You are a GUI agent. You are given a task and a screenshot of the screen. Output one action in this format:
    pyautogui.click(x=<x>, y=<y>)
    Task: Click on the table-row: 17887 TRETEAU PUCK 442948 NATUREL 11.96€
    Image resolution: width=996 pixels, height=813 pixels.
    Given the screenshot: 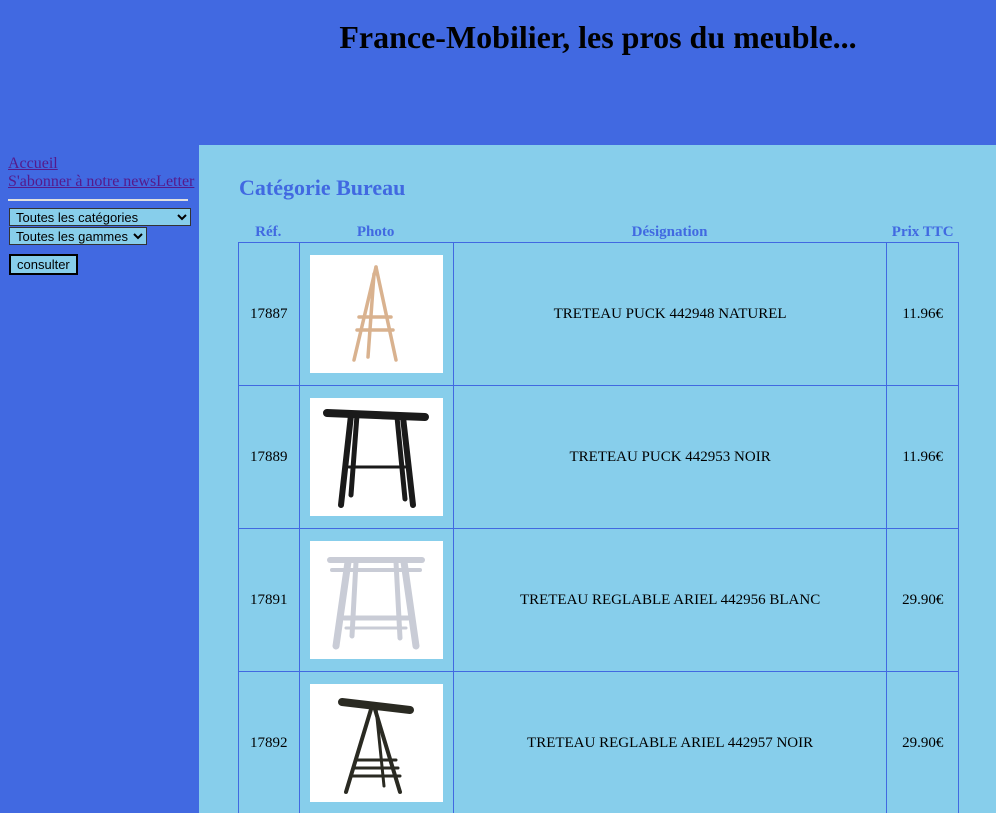 What is the action you would take?
    pyautogui.click(x=598, y=313)
    